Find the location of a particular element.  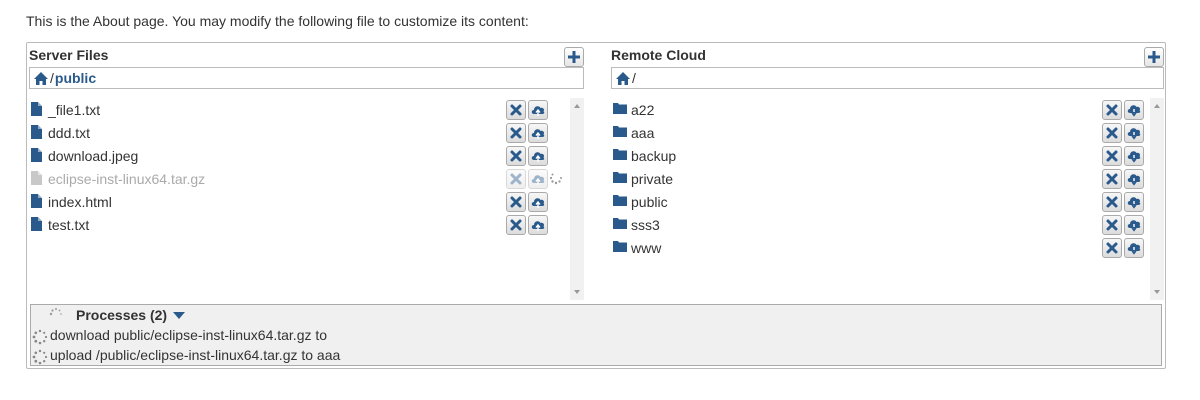

server-files-title: Server Files is located at coordinates (69, 55).